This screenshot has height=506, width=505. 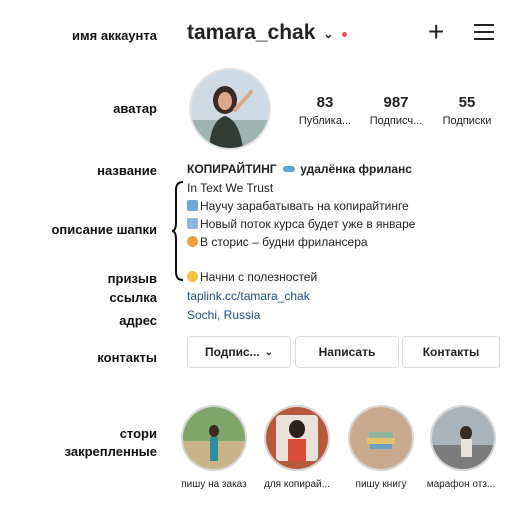 What do you see at coordinates (192, 241) in the screenshot?
I see `sun-emoji-icon` at bounding box center [192, 241].